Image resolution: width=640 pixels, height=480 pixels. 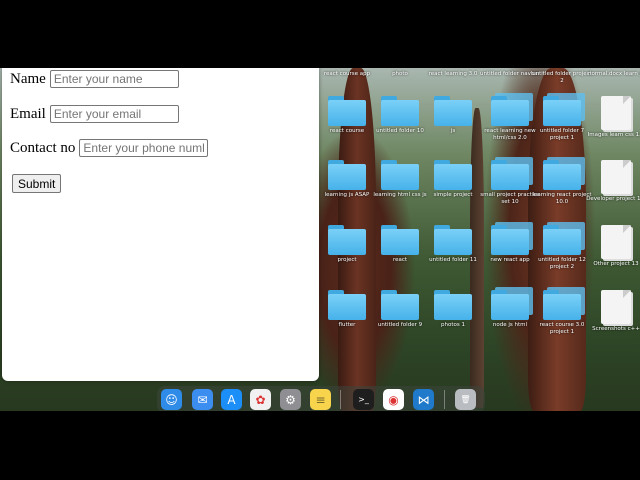 I want to click on folder-label: untitled folder 9, so click(x=400, y=325).